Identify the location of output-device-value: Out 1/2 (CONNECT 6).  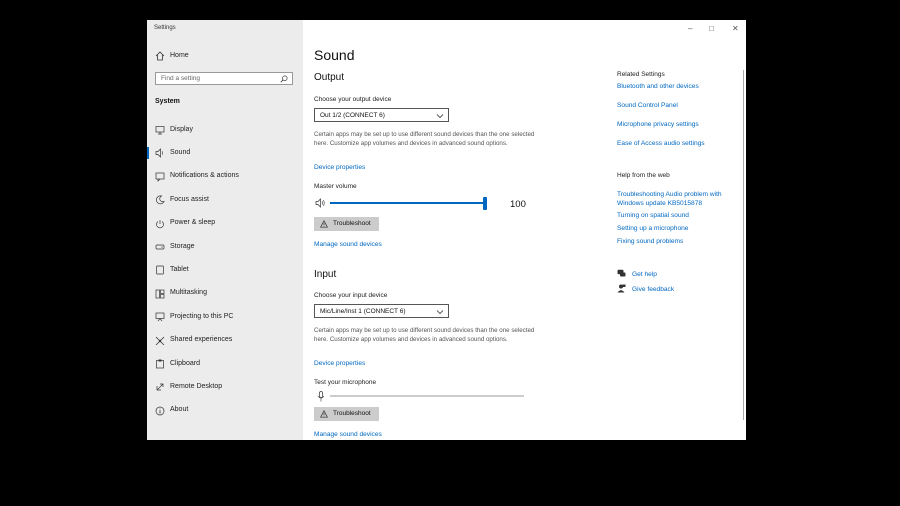
(352, 115).